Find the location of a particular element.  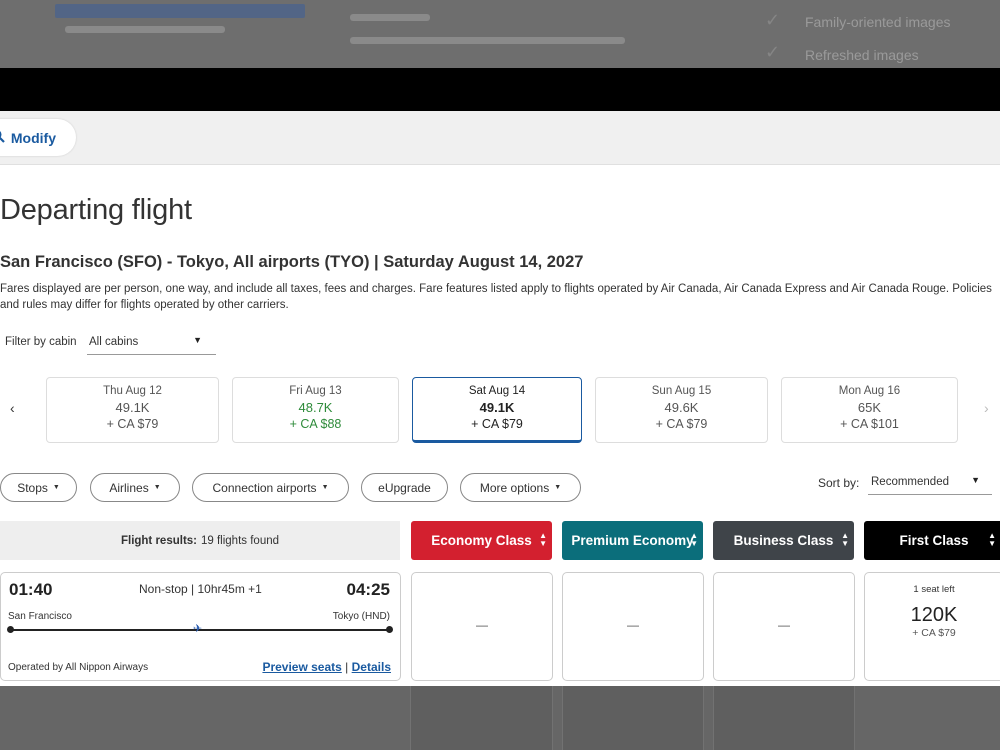

eupgrade-filter-button: eUpgrade is located at coordinates (404, 487).